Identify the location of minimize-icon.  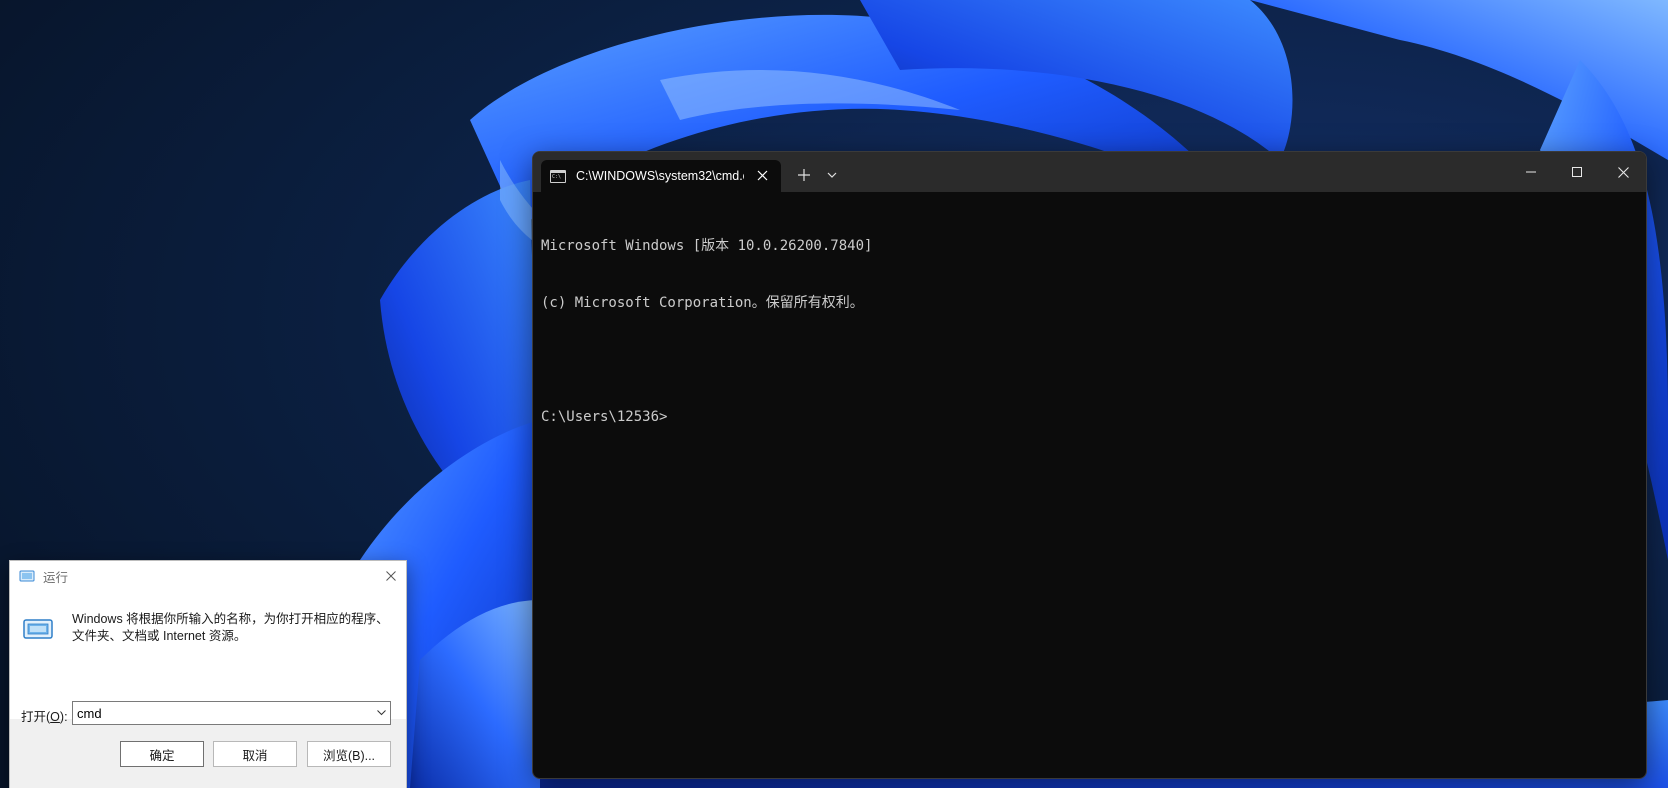
(1531, 172).